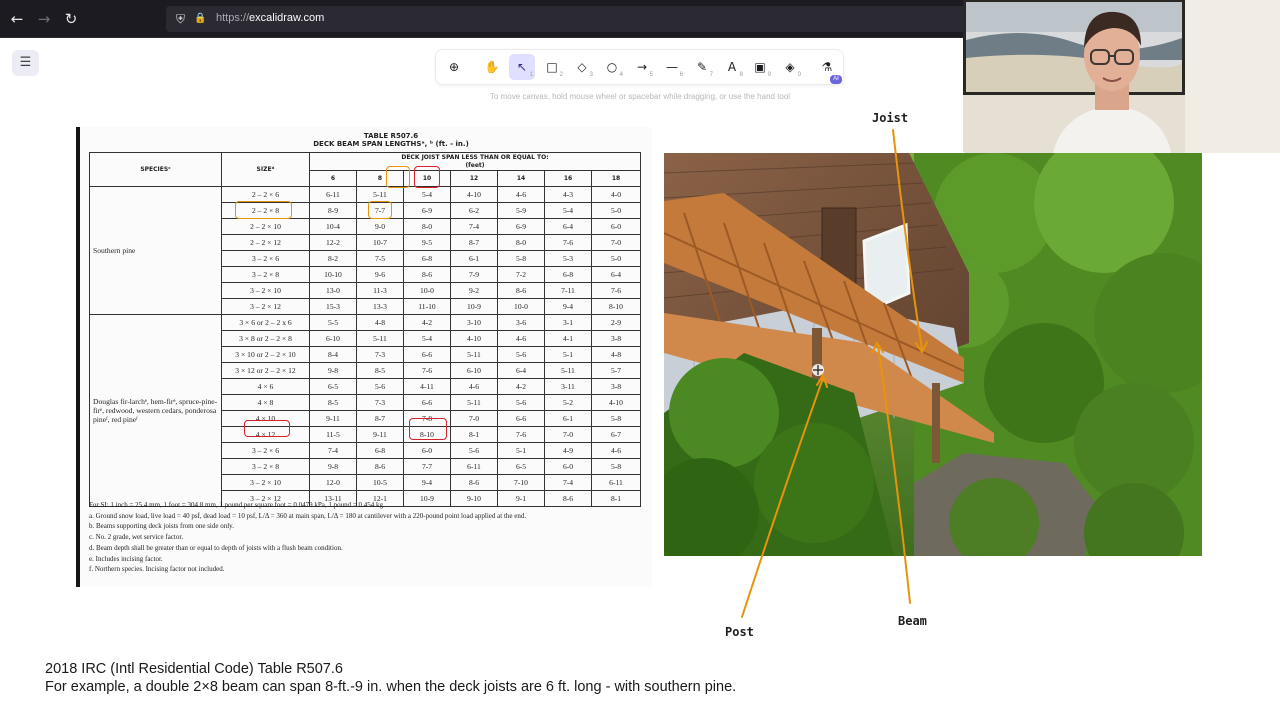  Describe the element at coordinates (263, 210) in the screenshot. I see `highlight-2x2x8` at that location.